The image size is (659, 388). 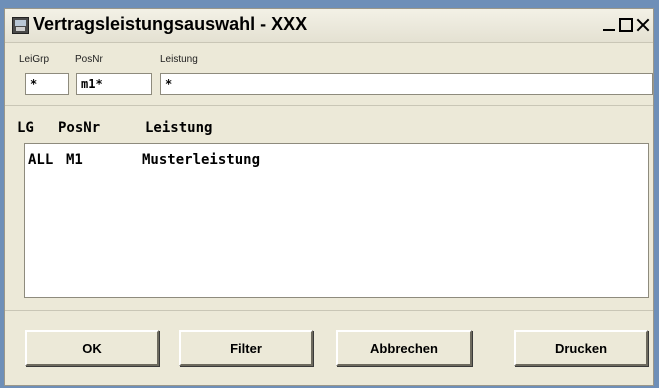 What do you see at coordinates (89, 59) in the screenshot?
I see `posnr-label: PosNr` at bounding box center [89, 59].